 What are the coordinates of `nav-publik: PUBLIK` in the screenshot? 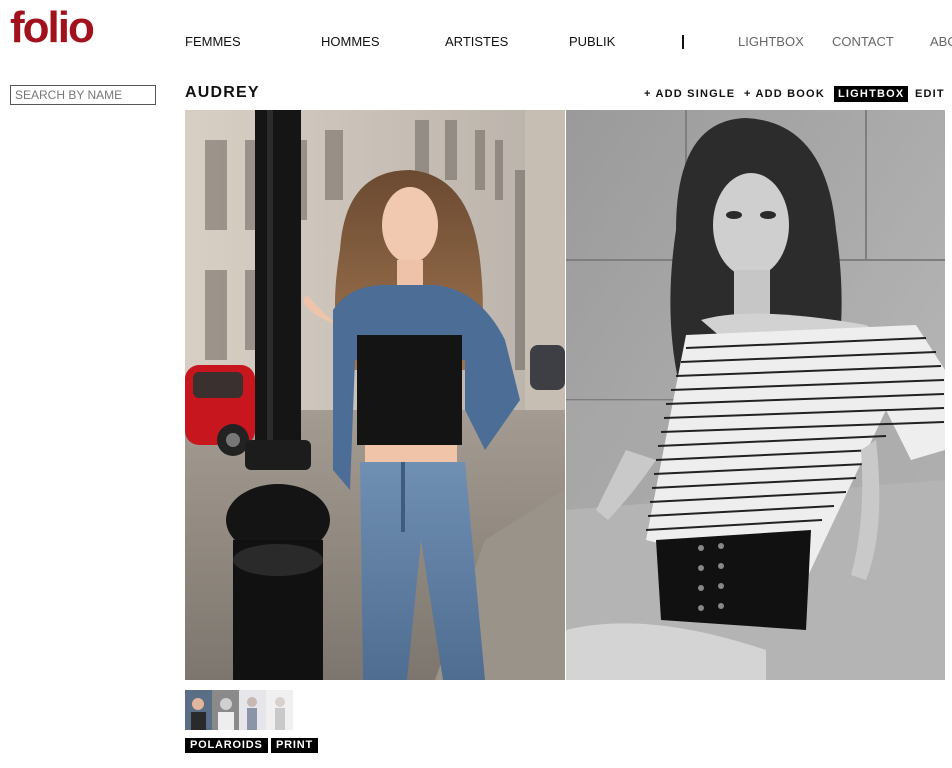 It's located at (592, 41).